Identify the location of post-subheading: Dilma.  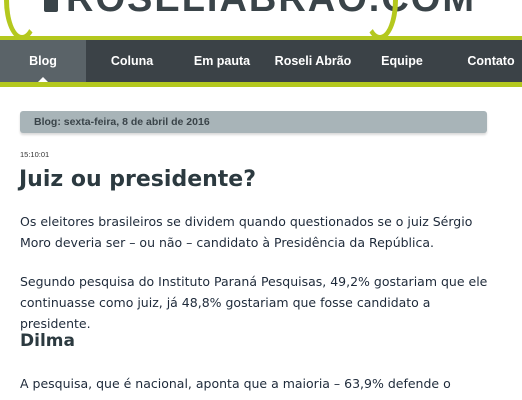
(47, 341).